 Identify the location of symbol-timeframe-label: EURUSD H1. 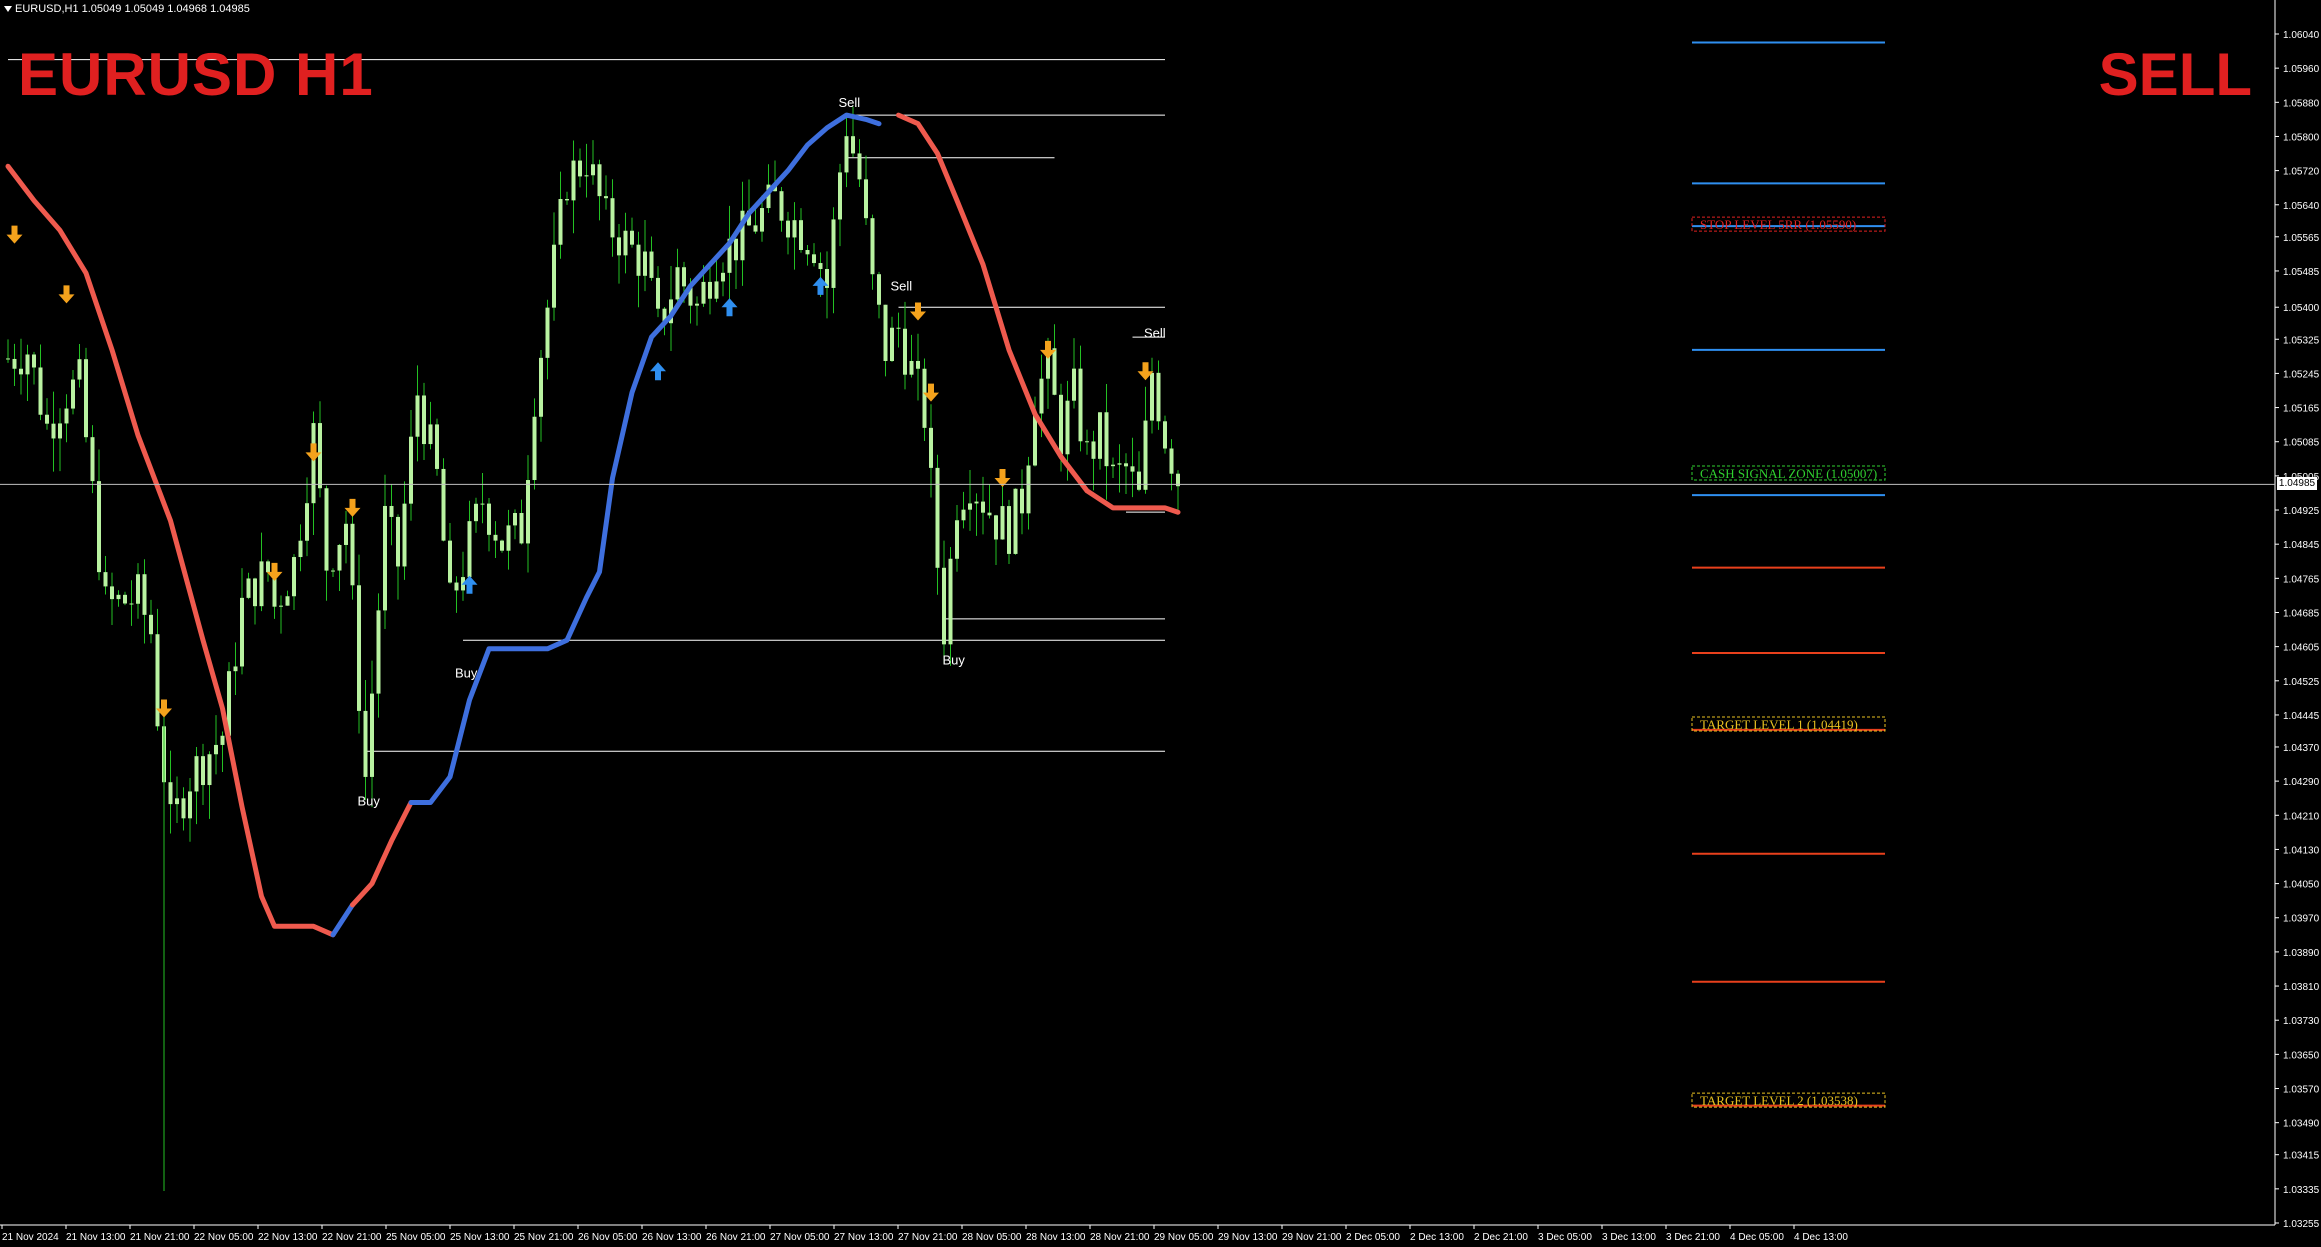
(196, 74).